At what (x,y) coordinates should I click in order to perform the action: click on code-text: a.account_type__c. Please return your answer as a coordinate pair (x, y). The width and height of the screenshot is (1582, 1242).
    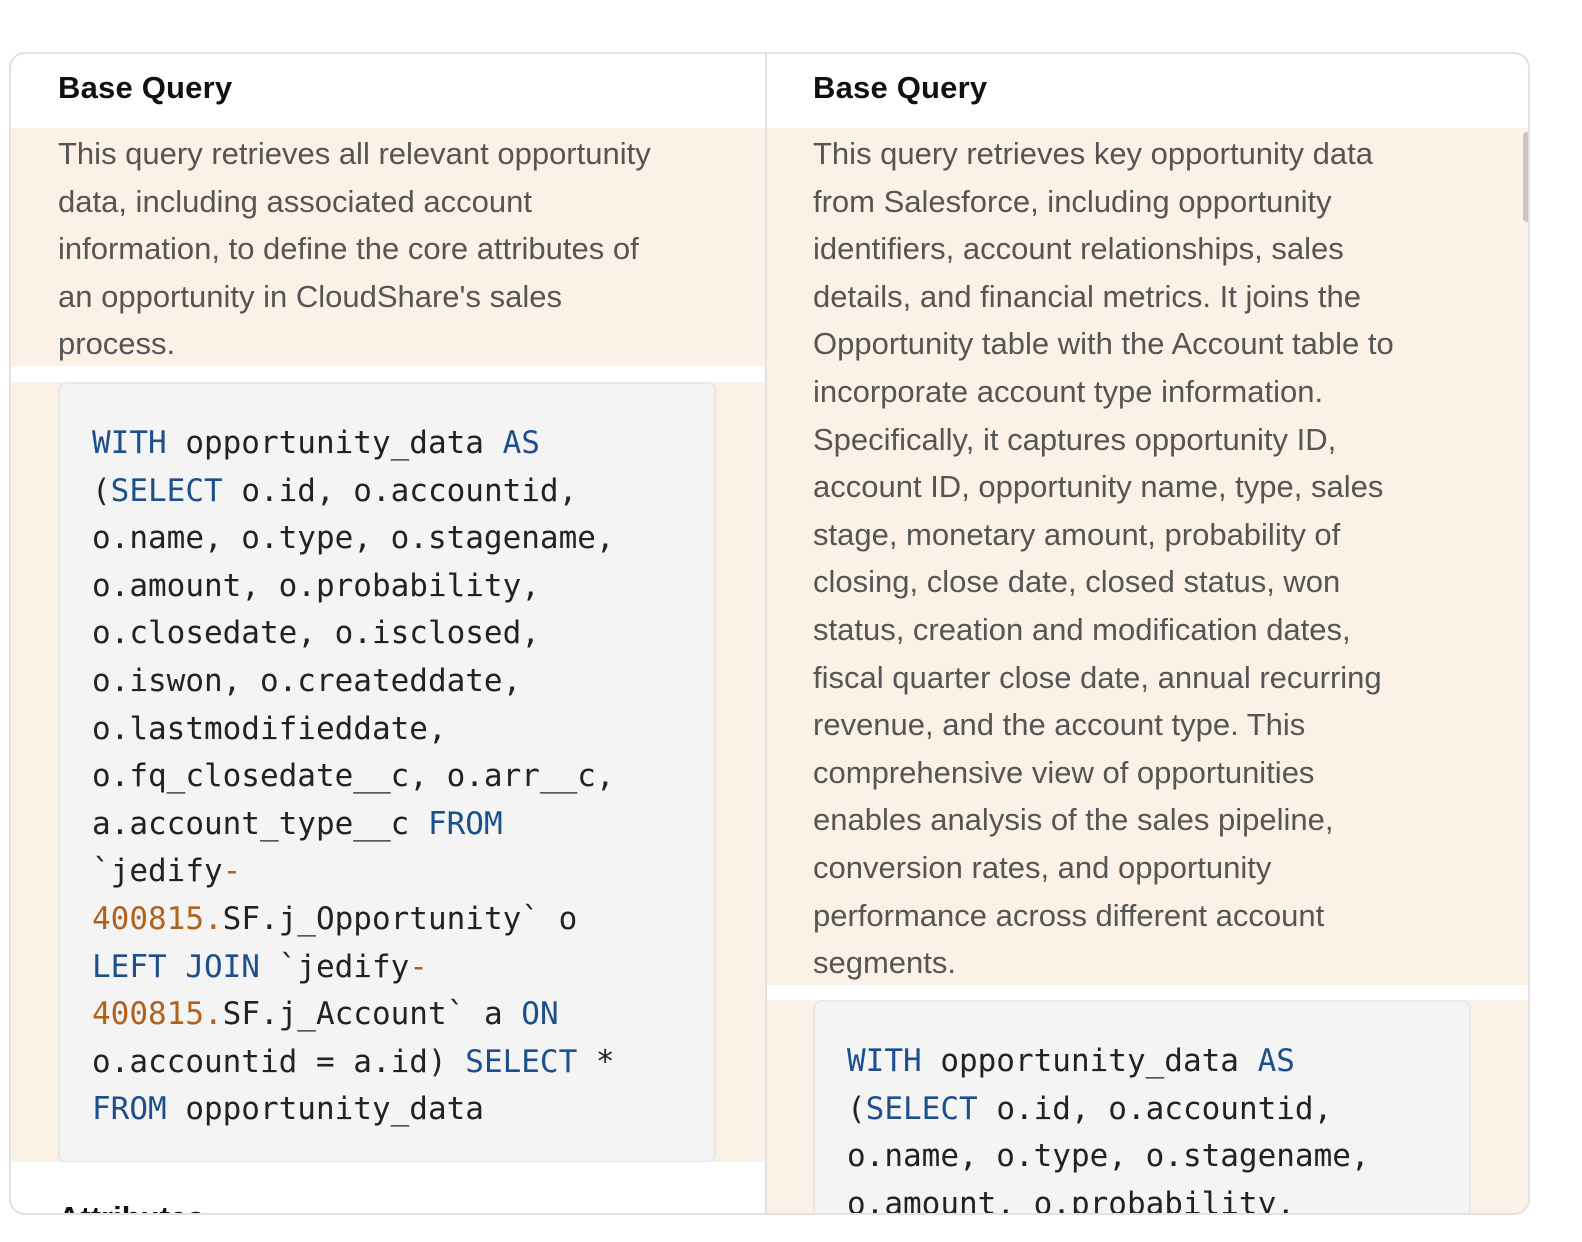
    Looking at the image, I should click on (260, 823).